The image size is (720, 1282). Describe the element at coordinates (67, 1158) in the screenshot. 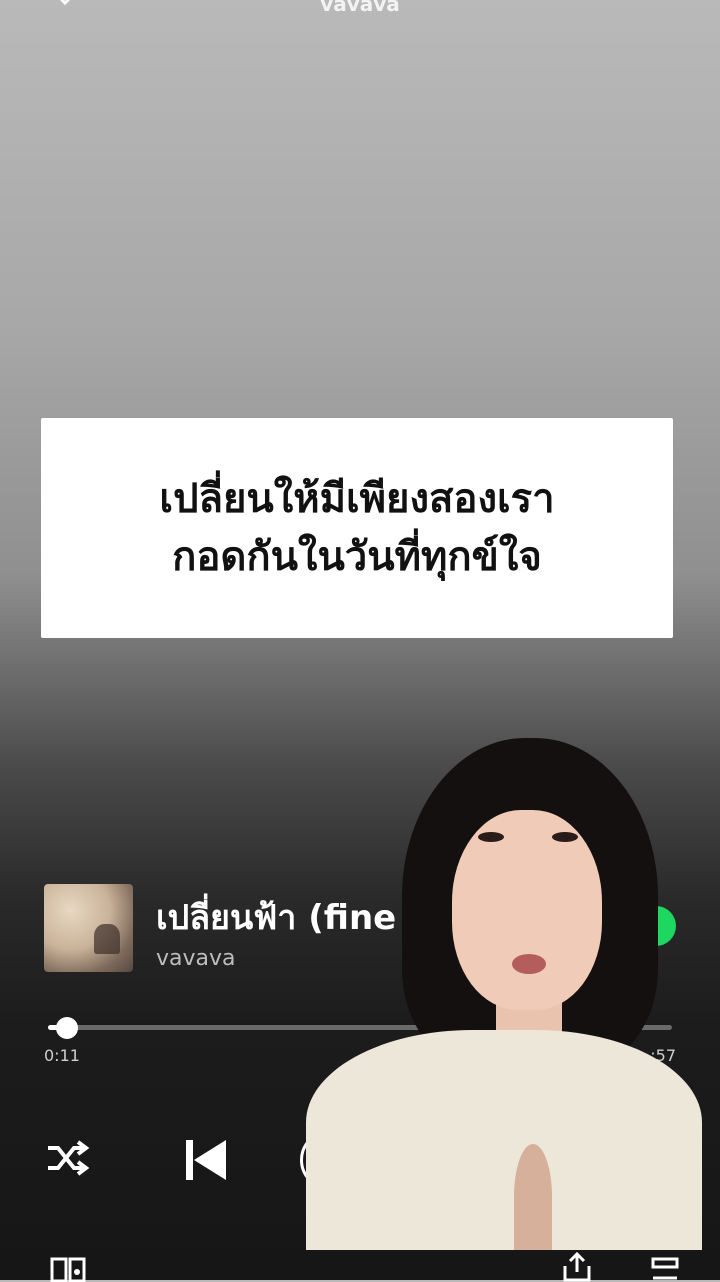

I see `shuffle-icon` at that location.